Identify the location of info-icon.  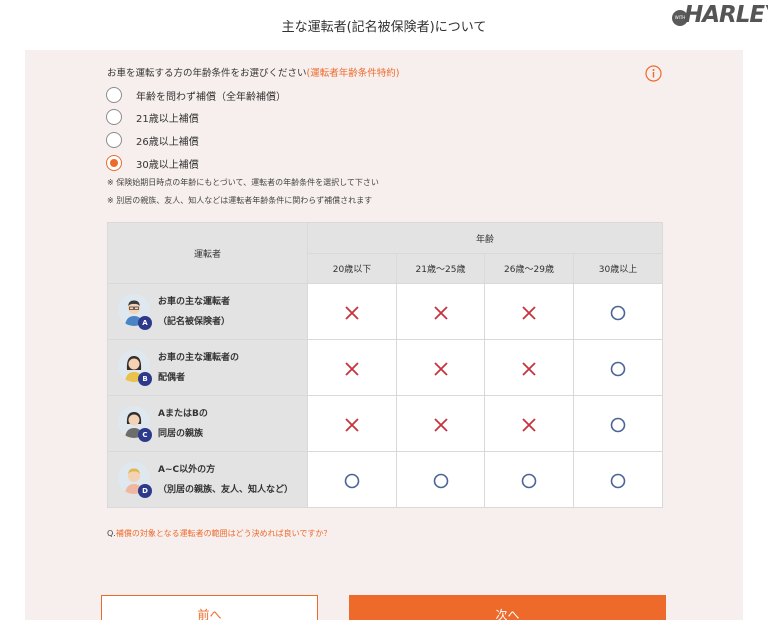
(653, 73).